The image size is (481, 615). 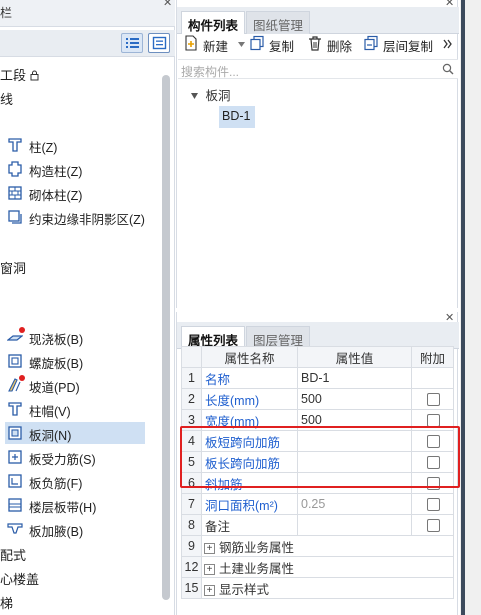 I want to click on tab-drawing-management: 图纸管理, so click(x=278, y=22).